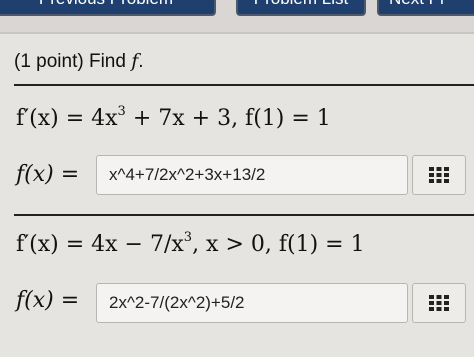  Describe the element at coordinates (252, 303) in the screenshot. I see `problem-2-answer-input` at that location.